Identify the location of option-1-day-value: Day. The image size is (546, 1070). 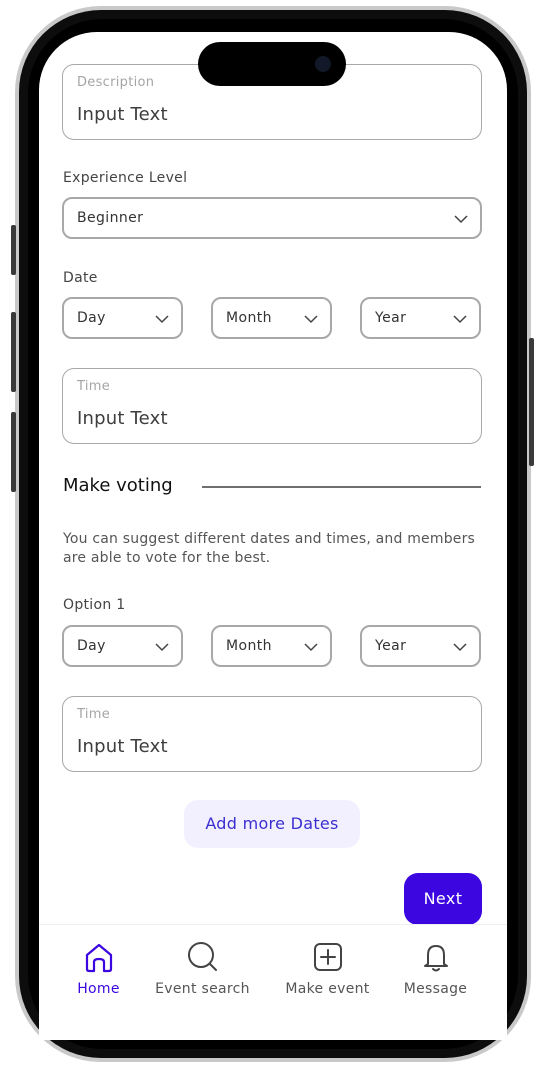
(91, 646).